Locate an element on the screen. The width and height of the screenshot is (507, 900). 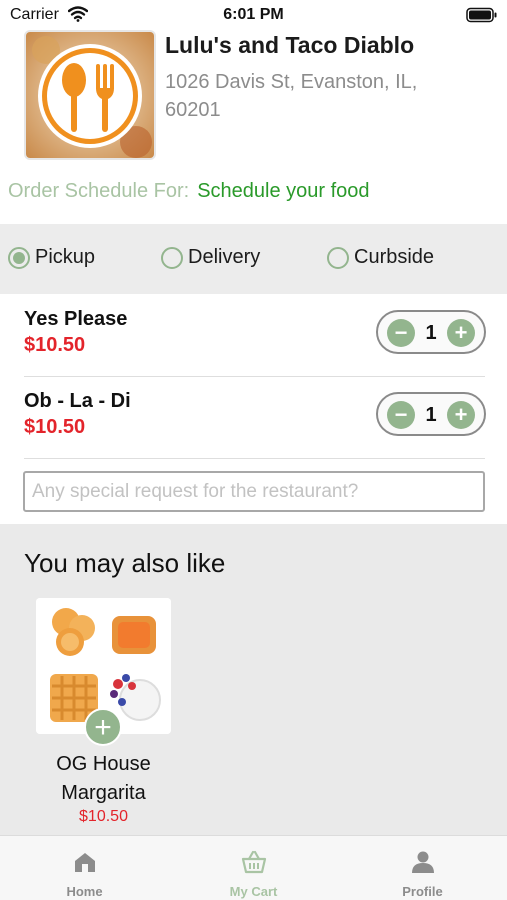
person-icon is located at coordinates (423, 864).